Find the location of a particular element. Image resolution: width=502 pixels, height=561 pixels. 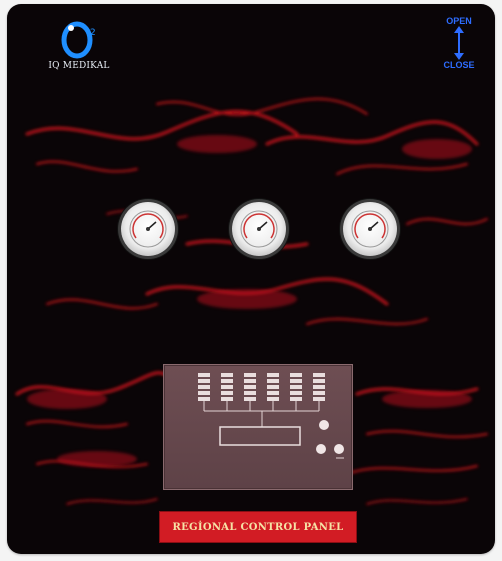

up-down-arrow-icon is located at coordinates (459, 43).